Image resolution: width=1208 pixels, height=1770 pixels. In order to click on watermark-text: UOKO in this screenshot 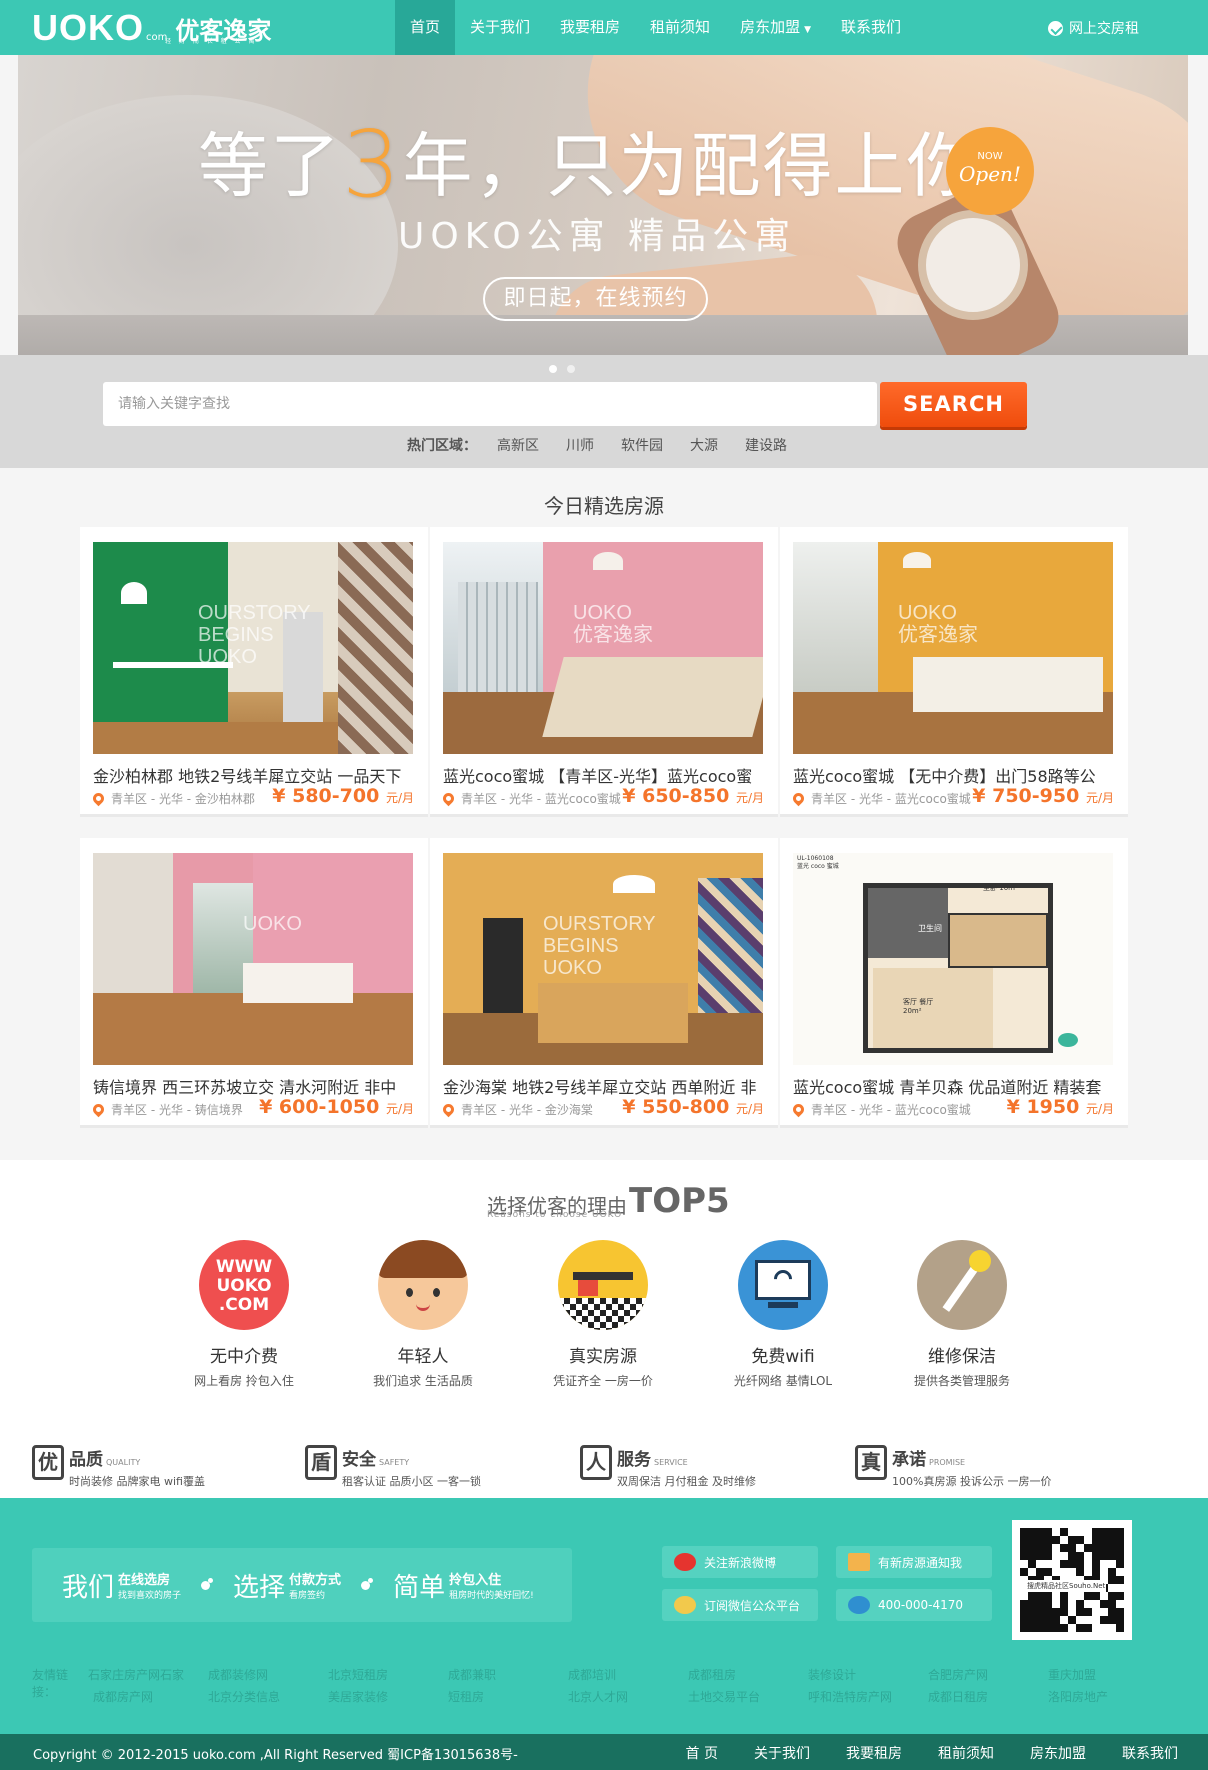, I will do `click(272, 924)`.